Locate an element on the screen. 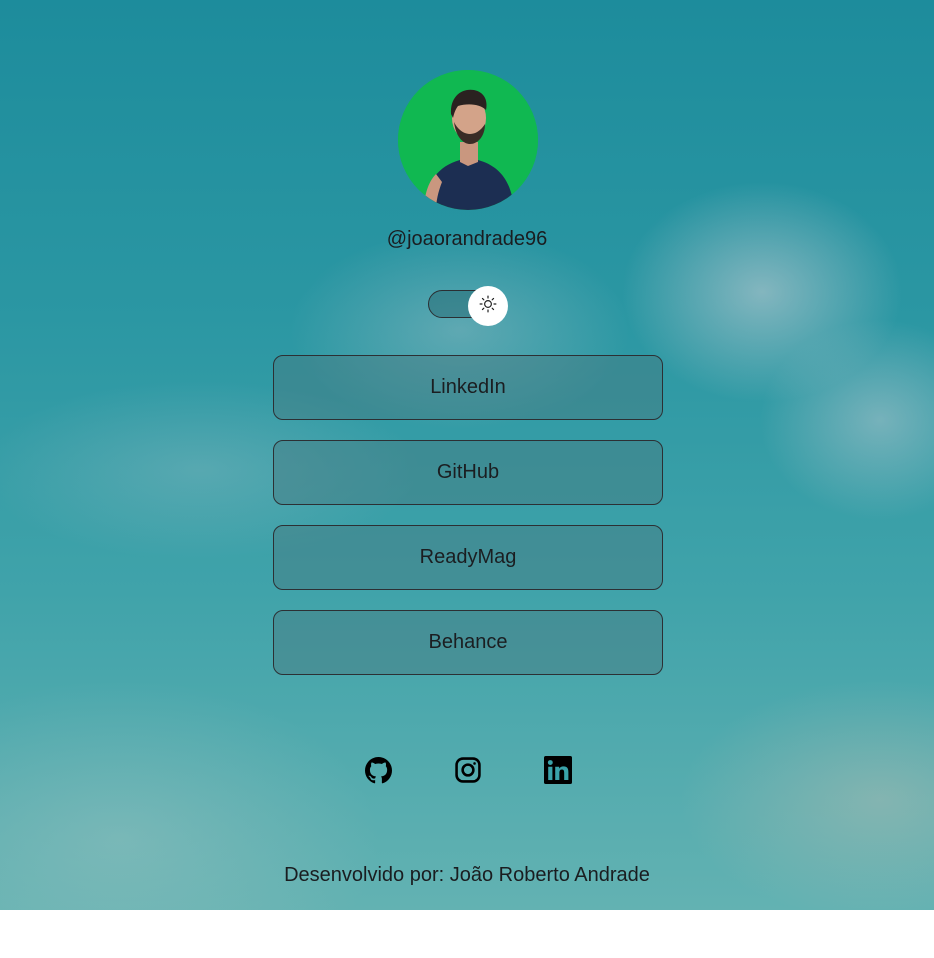 The width and height of the screenshot is (934, 958). readymag-link-button: ReadyMag is located at coordinates (468, 557).